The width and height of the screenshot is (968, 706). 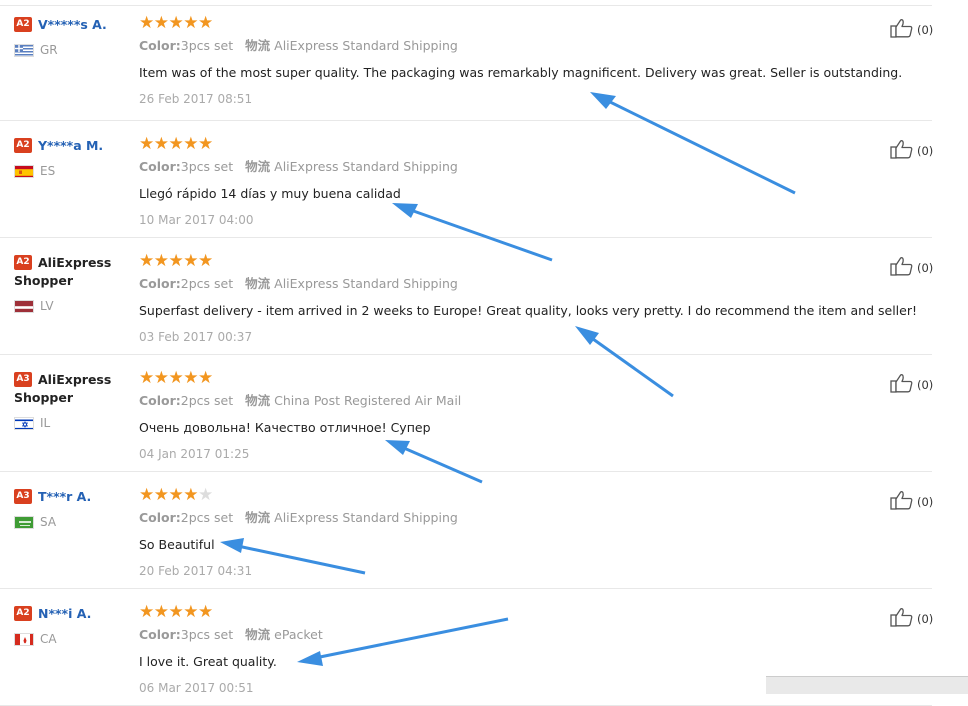 I want to click on buyer-level-badge: A3, so click(x=23, y=496).